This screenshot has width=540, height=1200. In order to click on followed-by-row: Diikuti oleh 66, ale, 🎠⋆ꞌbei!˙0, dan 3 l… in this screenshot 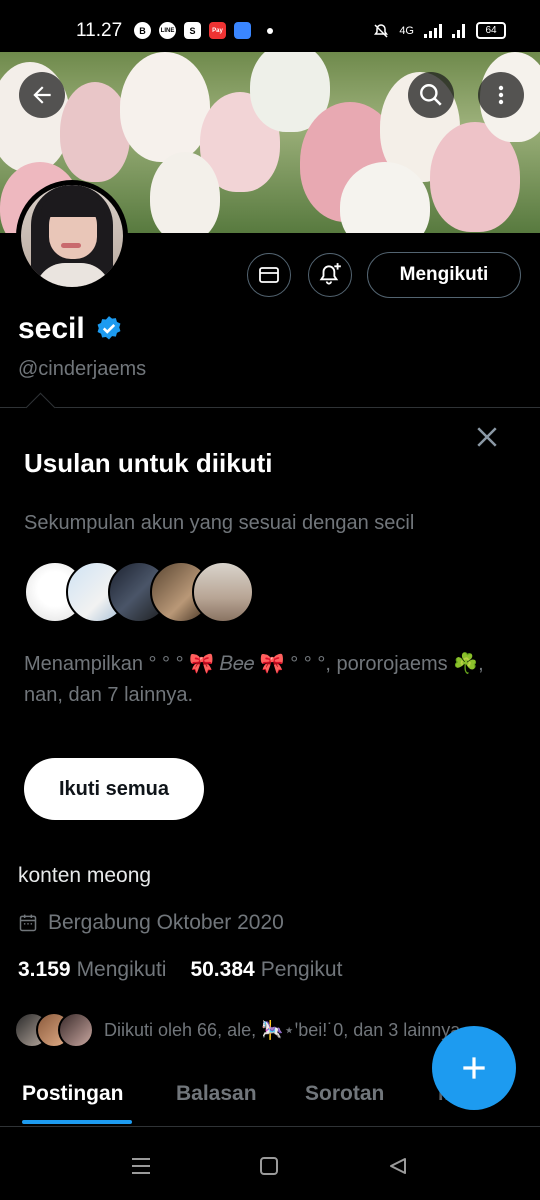, I will do `click(237, 1030)`.